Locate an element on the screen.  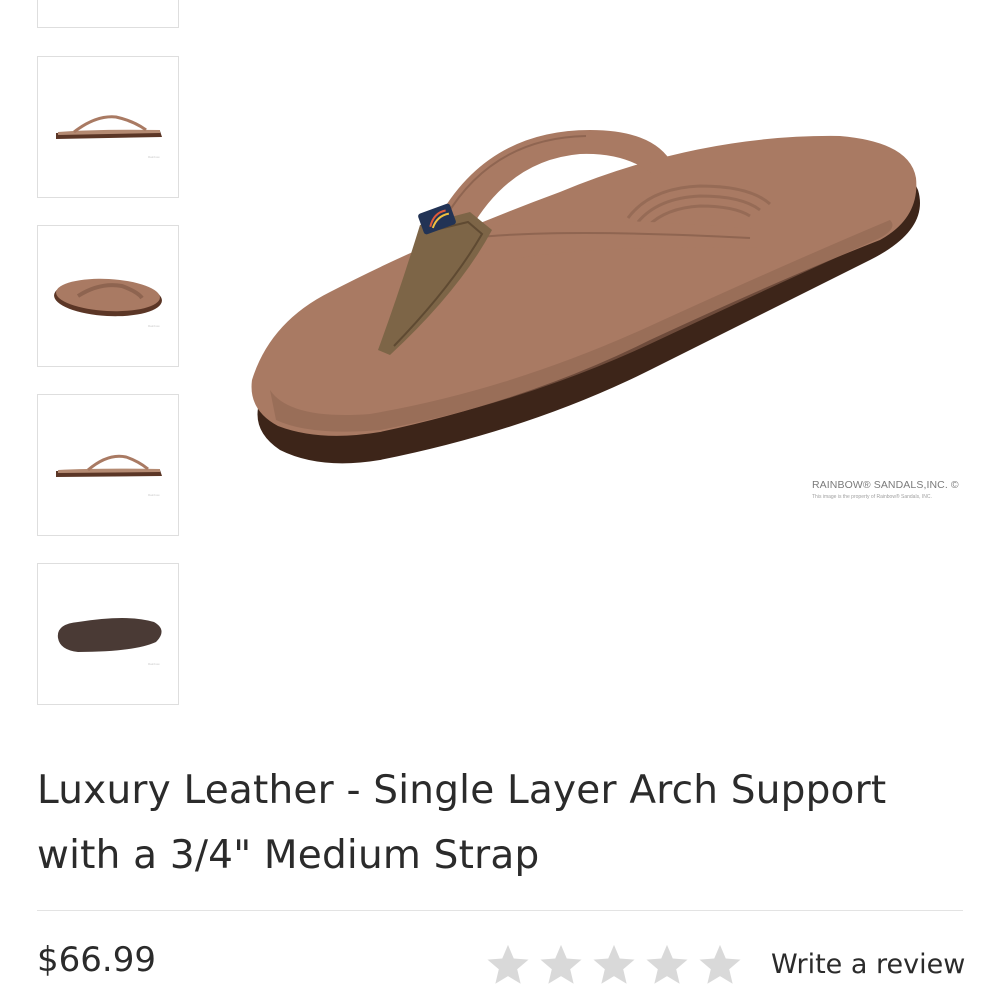
thumbnail-side-view: Rainbow is located at coordinates (108, 127).